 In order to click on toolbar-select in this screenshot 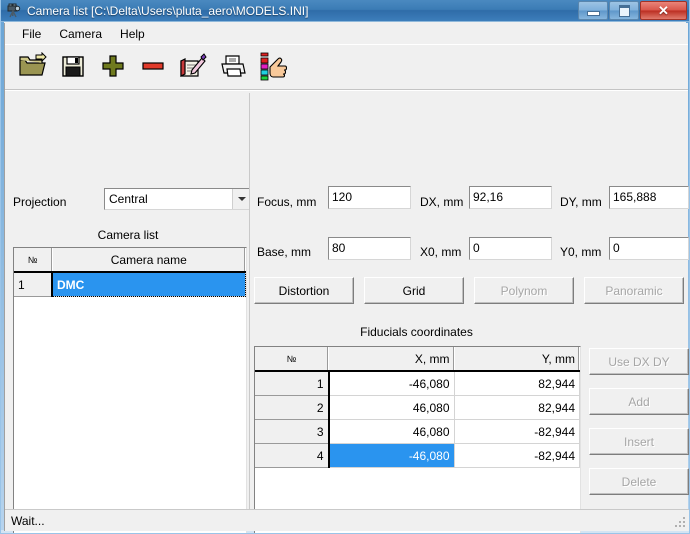, I will do `click(273, 67)`.